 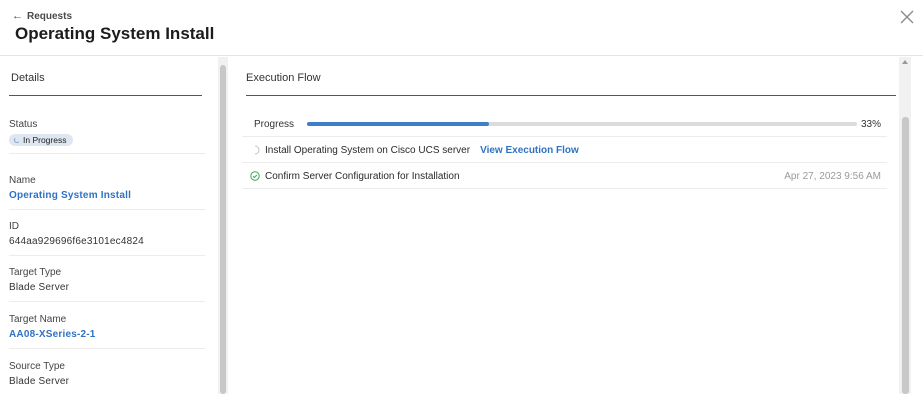 I want to click on execution-flow-scrollbar, so click(x=905, y=225).